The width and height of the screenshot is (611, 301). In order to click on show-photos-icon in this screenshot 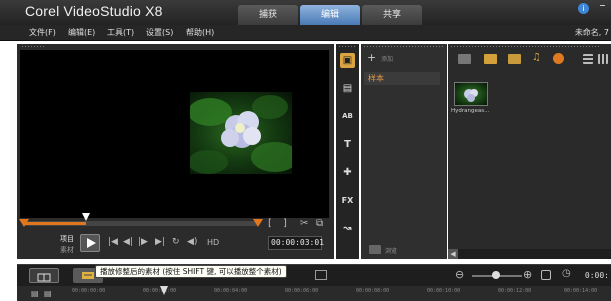, I will do `click(514, 59)`.